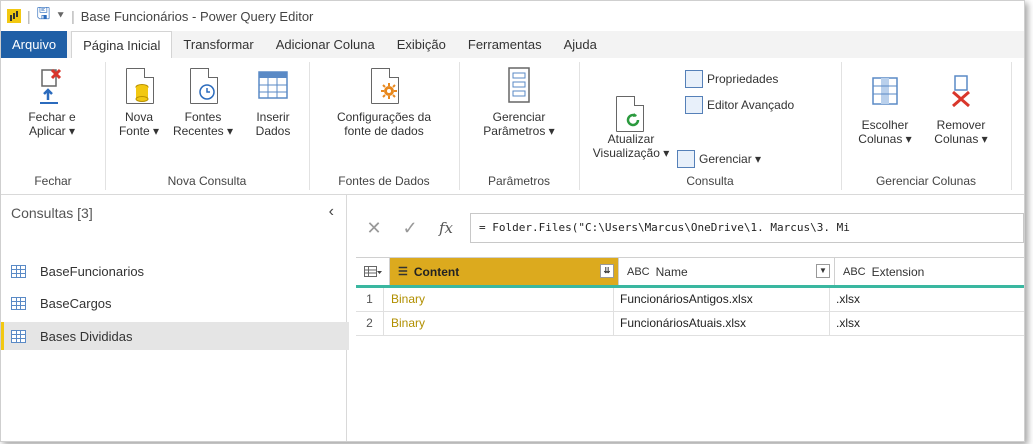  I want to click on query-label: Bases Divididas, so click(86, 336).